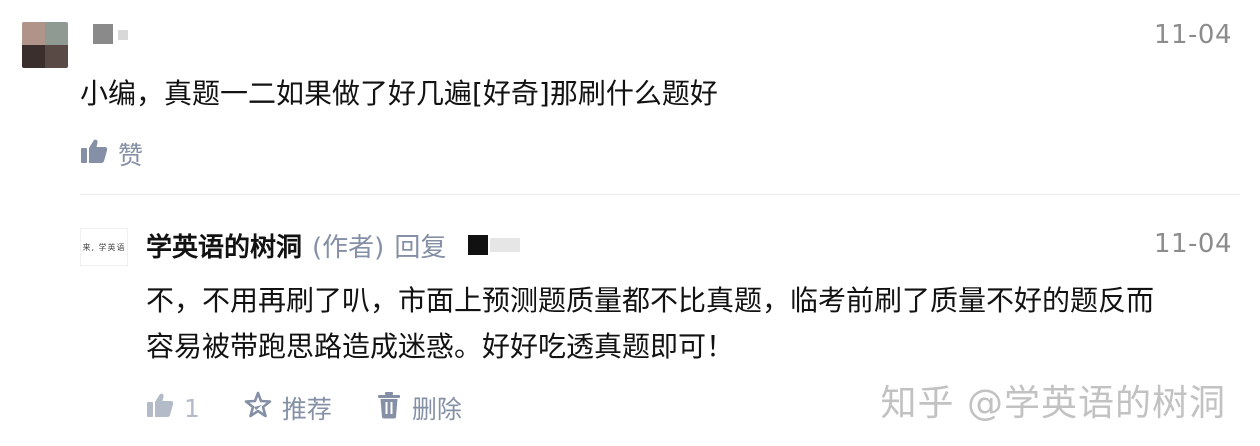 Image resolution: width=1260 pixels, height=446 pixels. What do you see at coordinates (478, 245) in the screenshot?
I see `reply-target-redacted` at bounding box center [478, 245].